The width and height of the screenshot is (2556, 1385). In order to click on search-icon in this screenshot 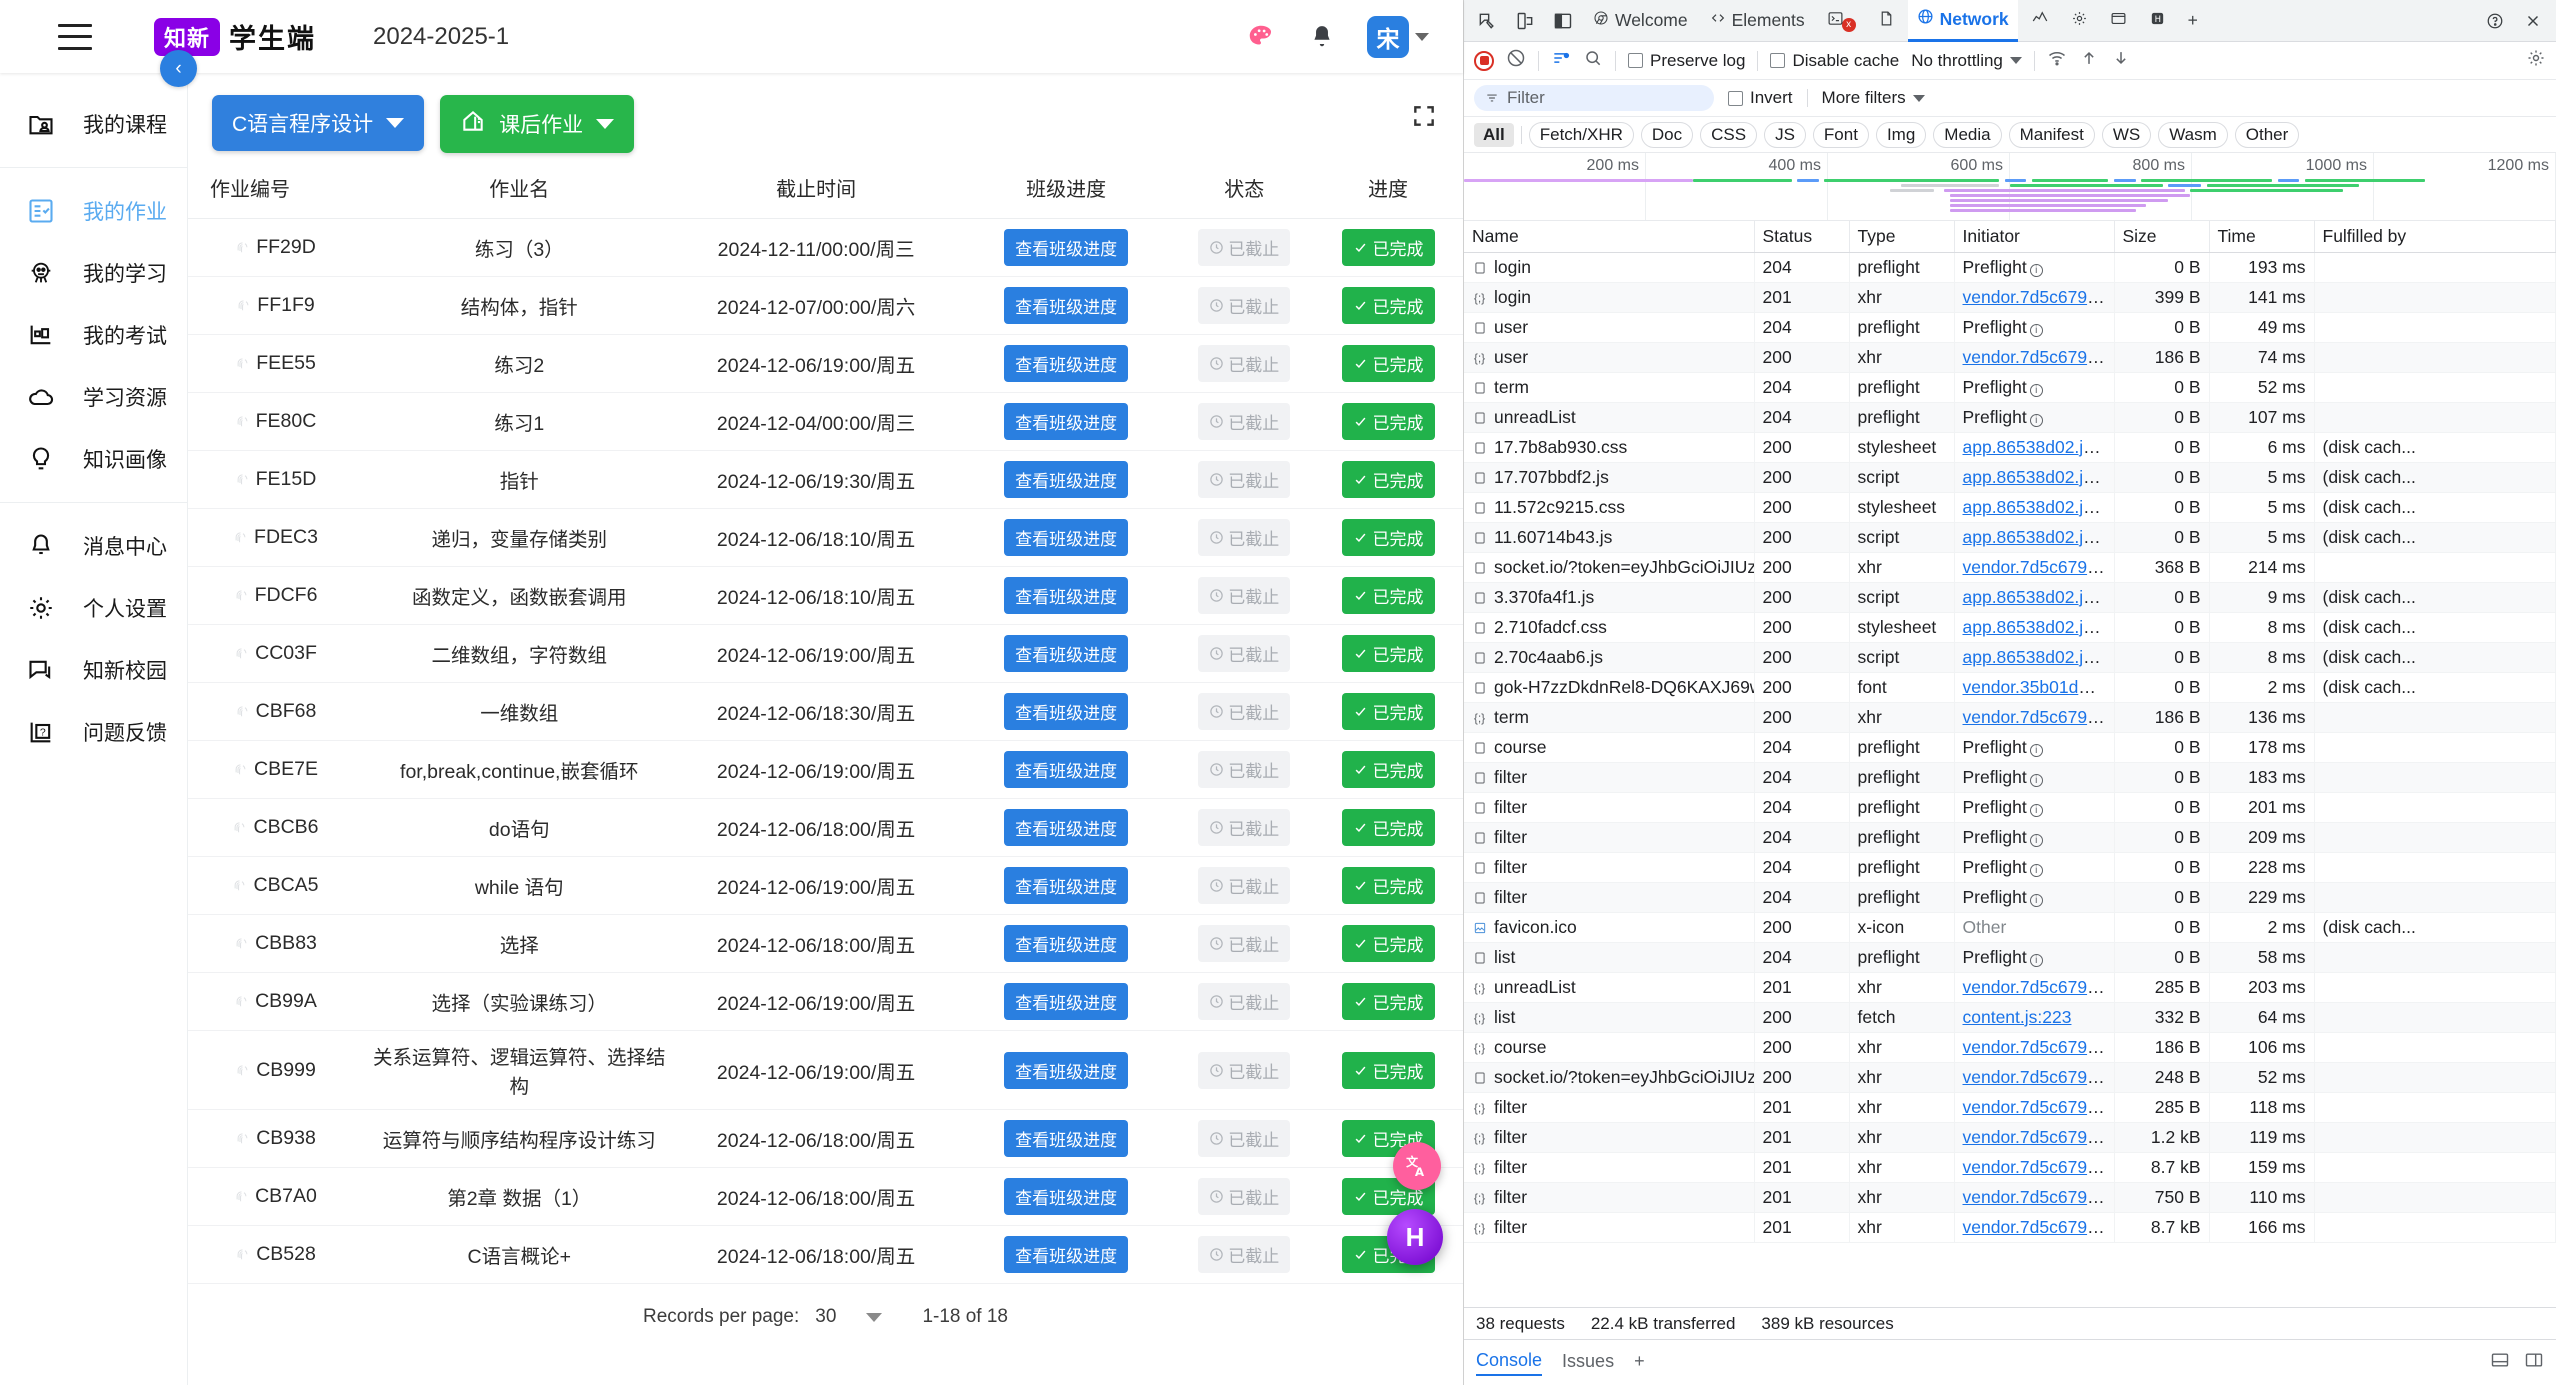, I will do `click(1593, 60)`.